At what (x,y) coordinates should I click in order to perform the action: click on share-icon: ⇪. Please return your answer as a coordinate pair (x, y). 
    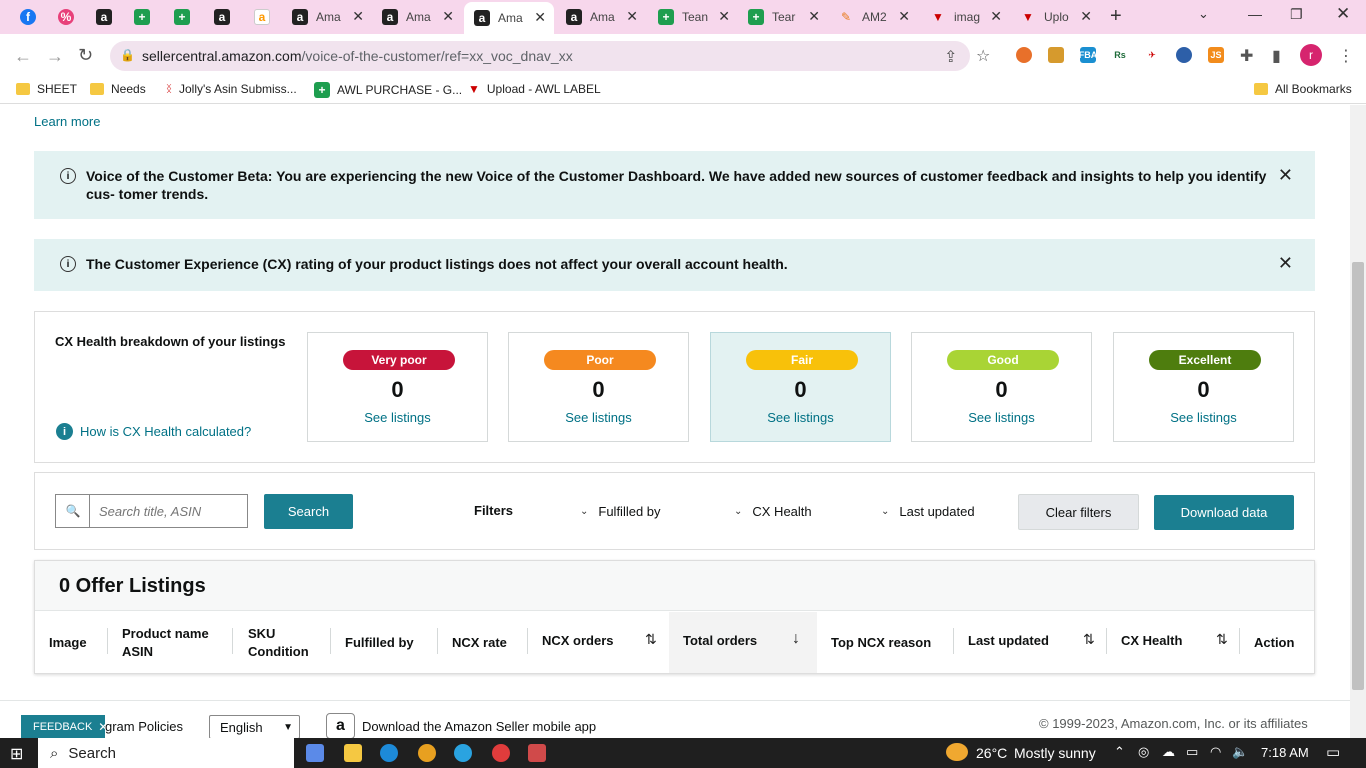
    Looking at the image, I should click on (950, 57).